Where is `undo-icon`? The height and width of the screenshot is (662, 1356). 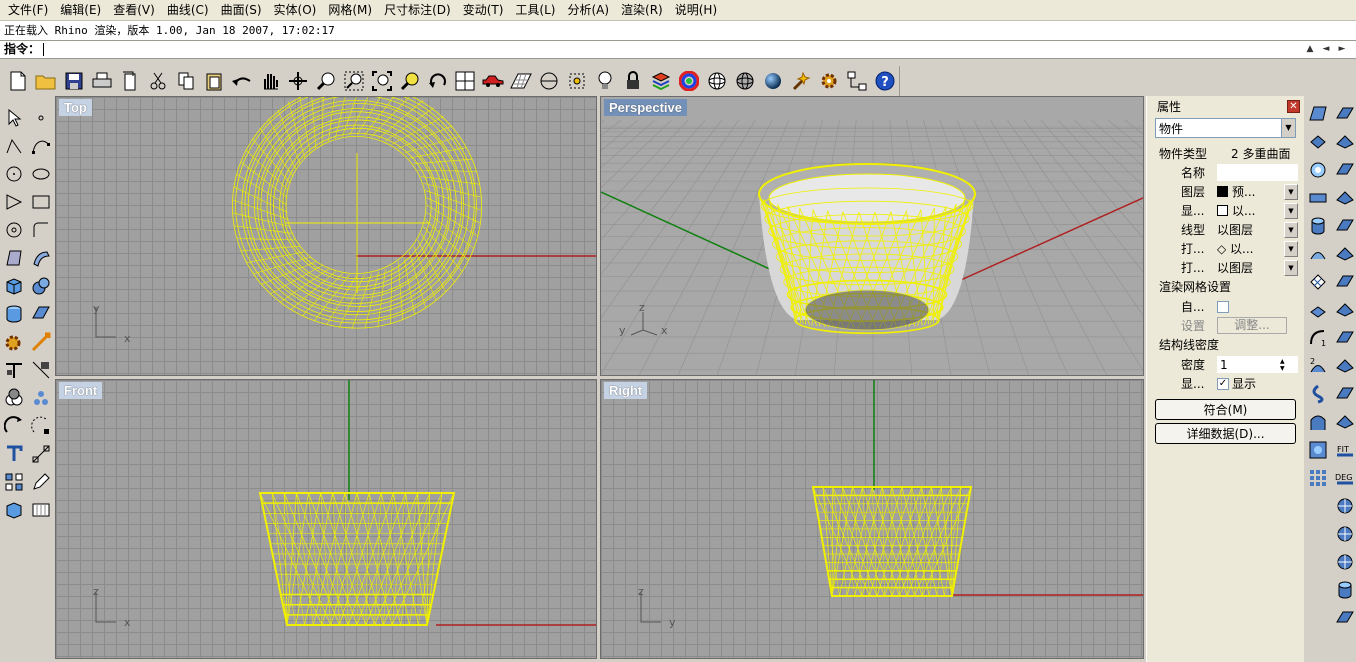 undo-icon is located at coordinates (242, 81).